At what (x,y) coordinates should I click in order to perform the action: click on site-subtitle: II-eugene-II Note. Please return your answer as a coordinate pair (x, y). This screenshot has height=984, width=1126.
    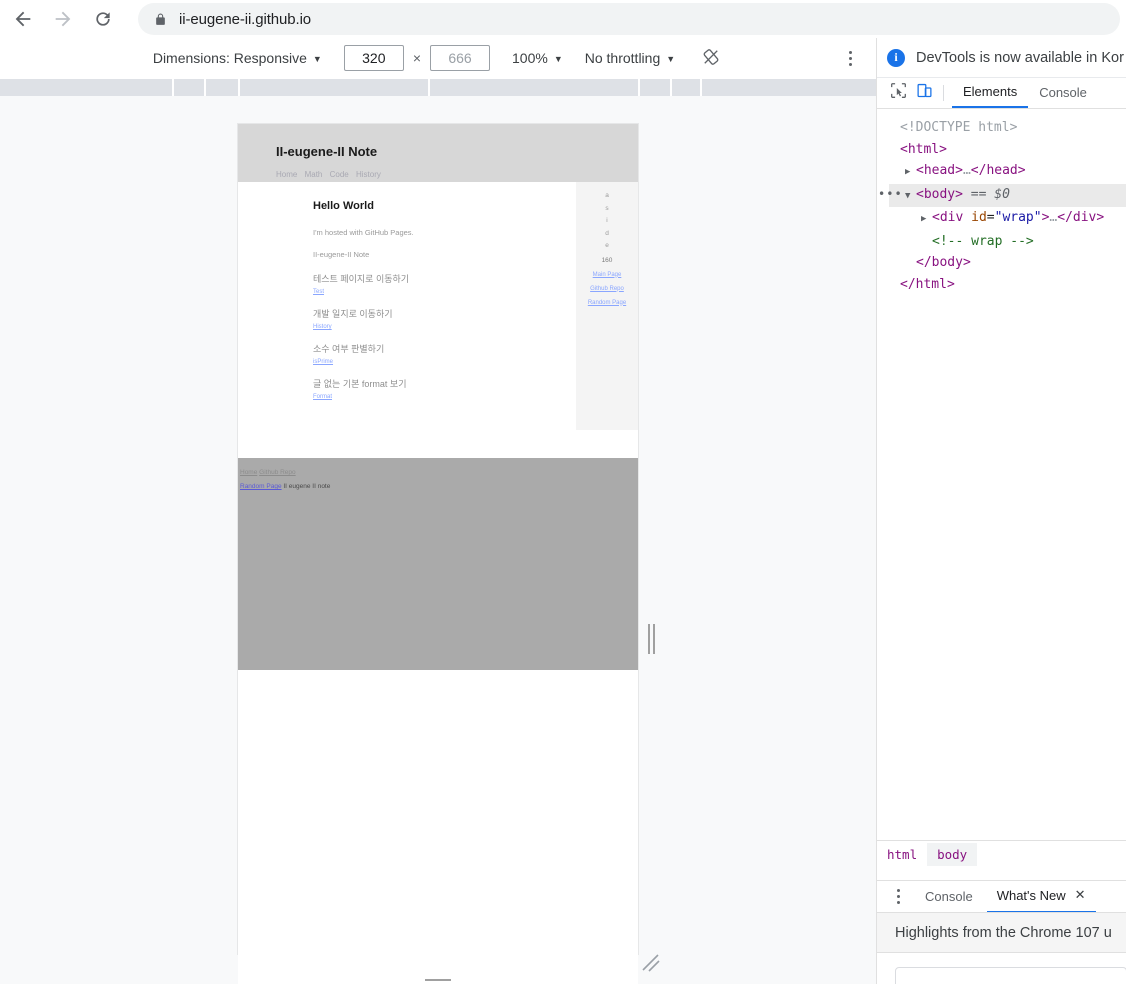
    Looking at the image, I should click on (341, 254).